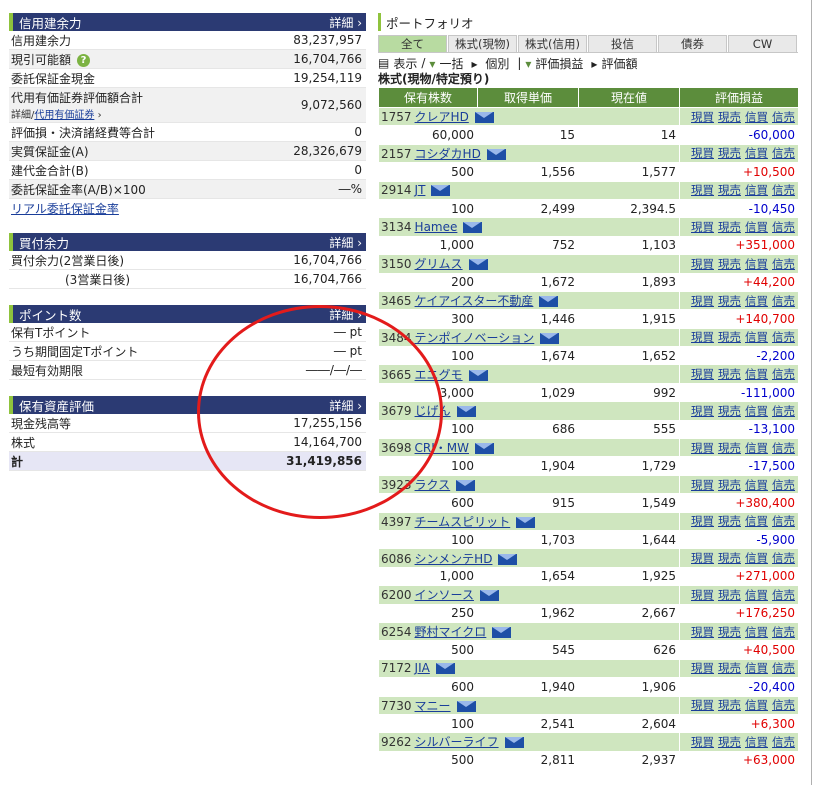 Image resolution: width=819 pixels, height=785 pixels. What do you see at coordinates (448, 63) in the screenshot?
I see `bulk-toggle: ▾ 一括` at bounding box center [448, 63].